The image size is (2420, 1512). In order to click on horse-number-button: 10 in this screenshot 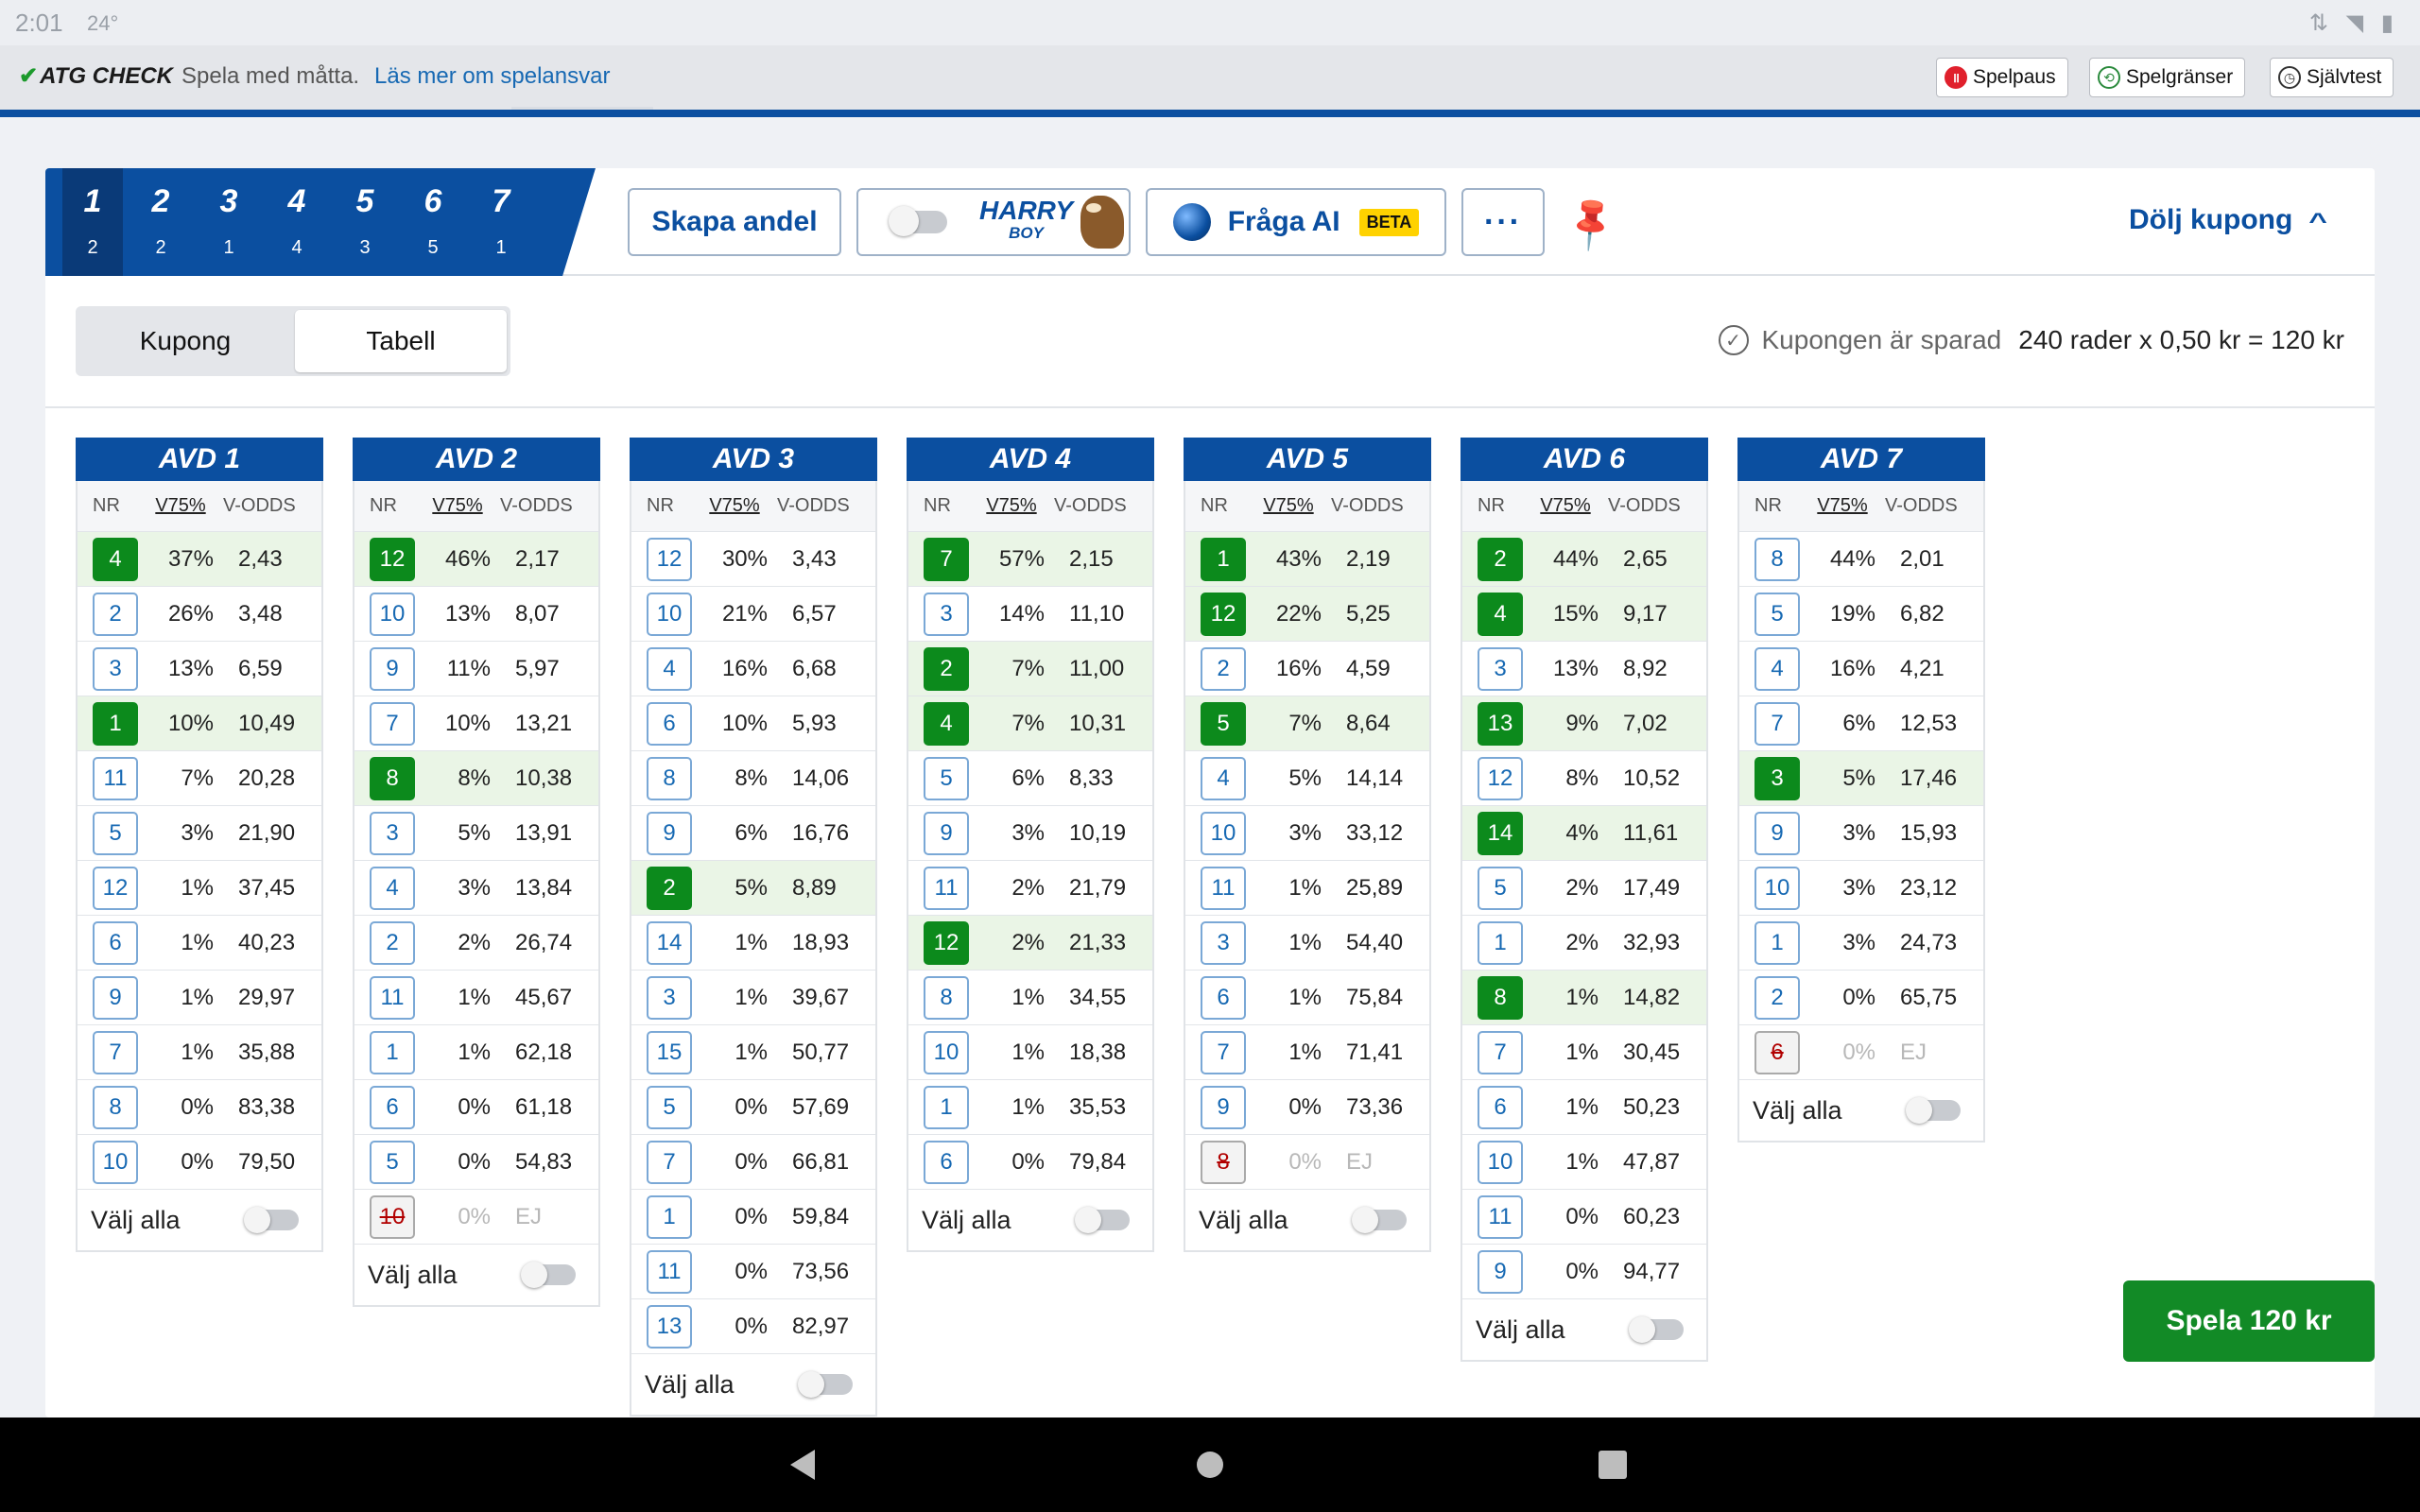, I will do `click(946, 1052)`.